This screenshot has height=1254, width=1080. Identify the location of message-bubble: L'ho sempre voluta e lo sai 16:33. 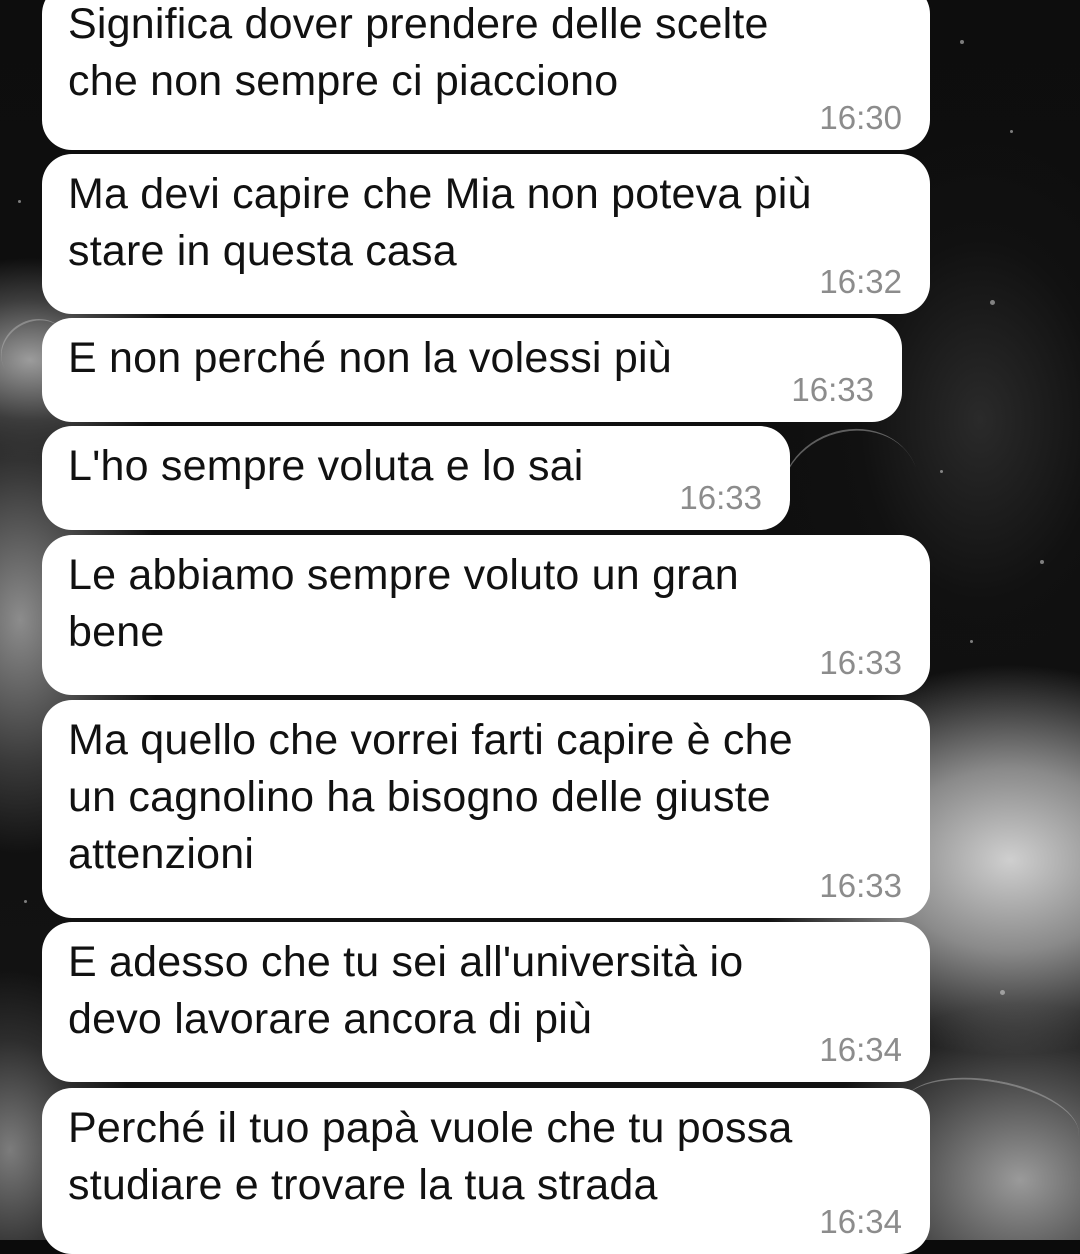
(416, 478).